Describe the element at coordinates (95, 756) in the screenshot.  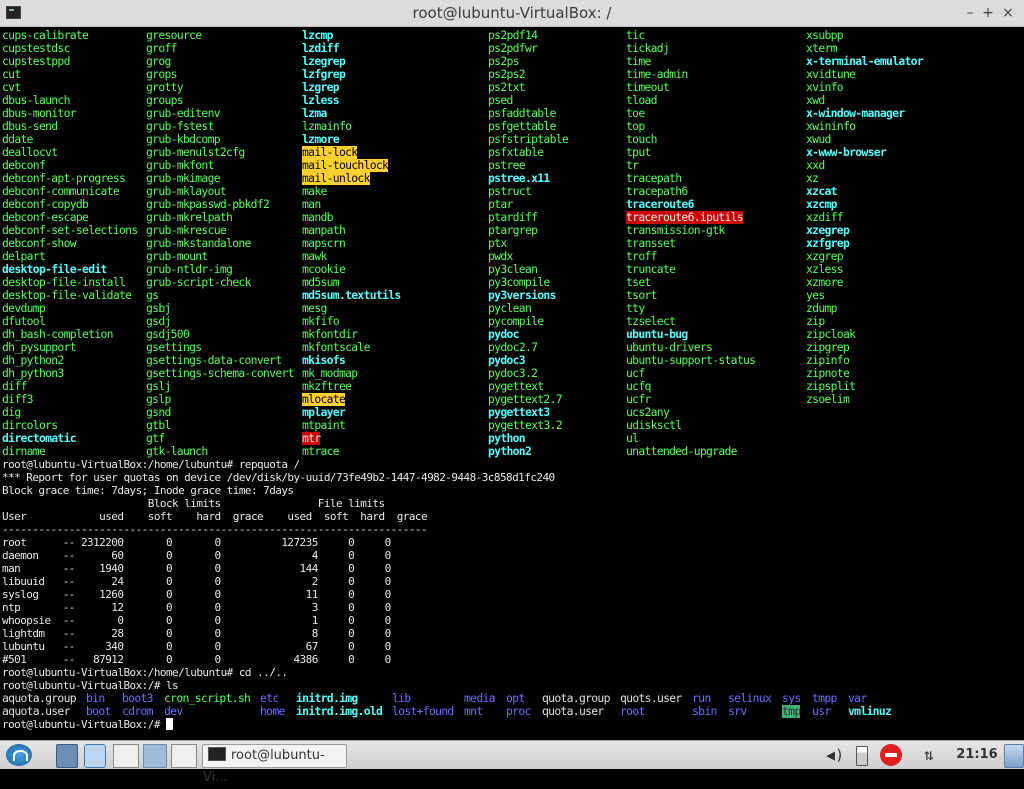
I see `browser-icon` at that location.